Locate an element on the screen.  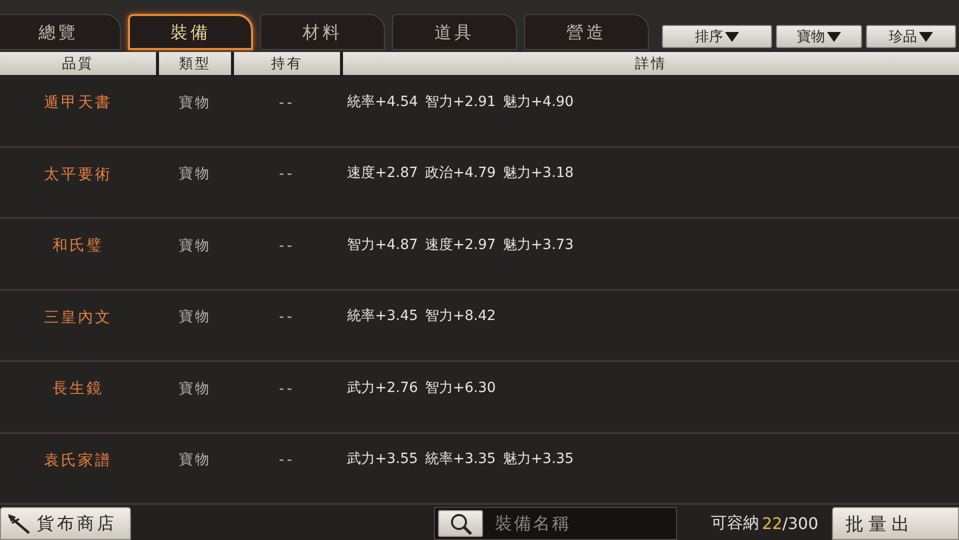
item-row: 三皇內文 寶物 -- 統率+3.45 智力+8.42 is located at coordinates (479, 326).